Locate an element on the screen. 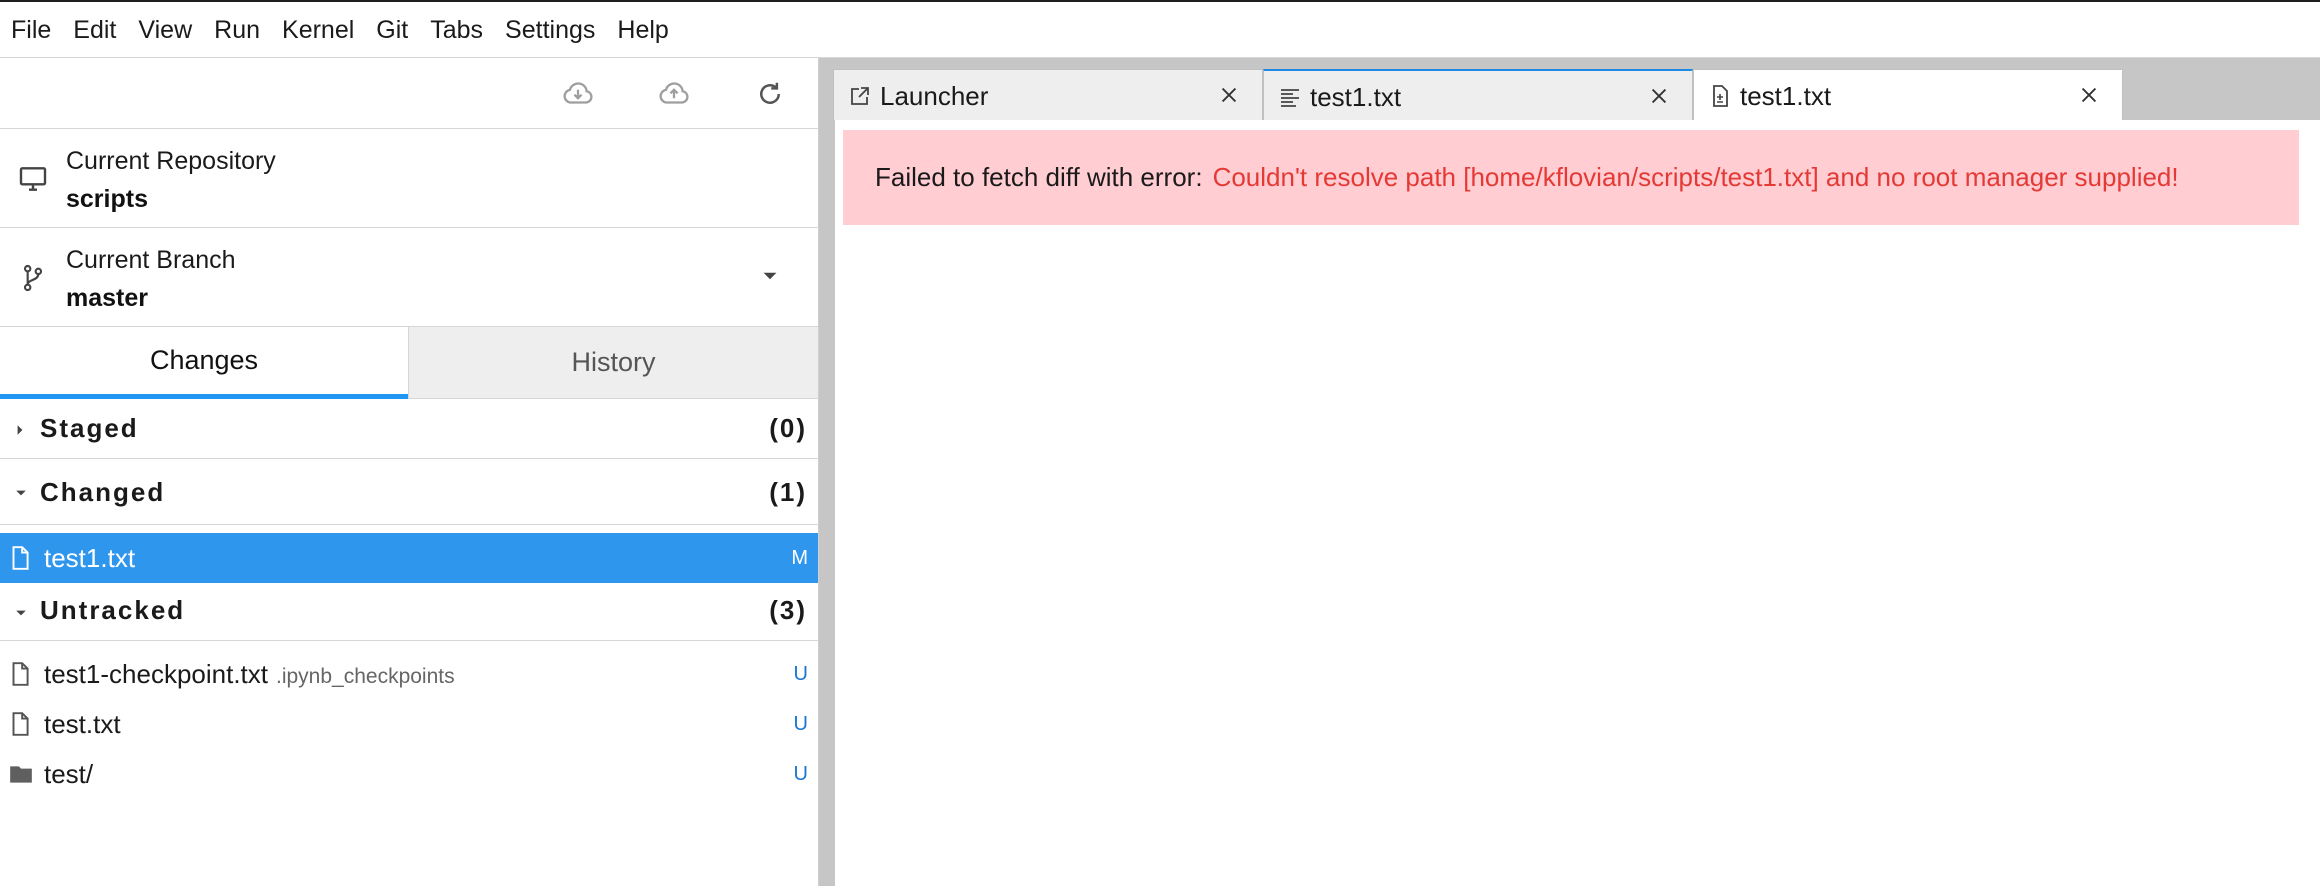 This screenshot has height=886, width=2320. diff-file-icon is located at coordinates (1720, 96).